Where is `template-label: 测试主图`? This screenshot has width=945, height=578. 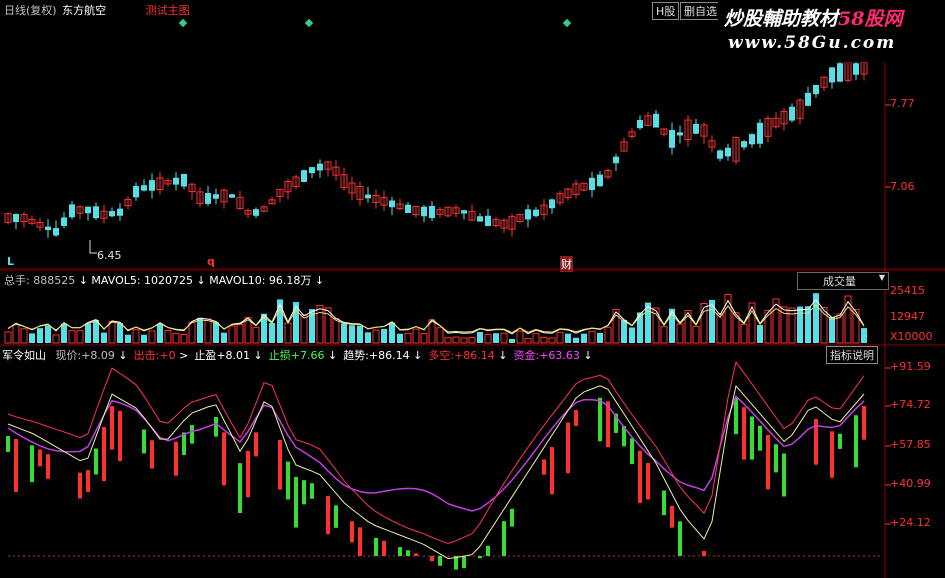
template-label: 测试主图 is located at coordinates (168, 10).